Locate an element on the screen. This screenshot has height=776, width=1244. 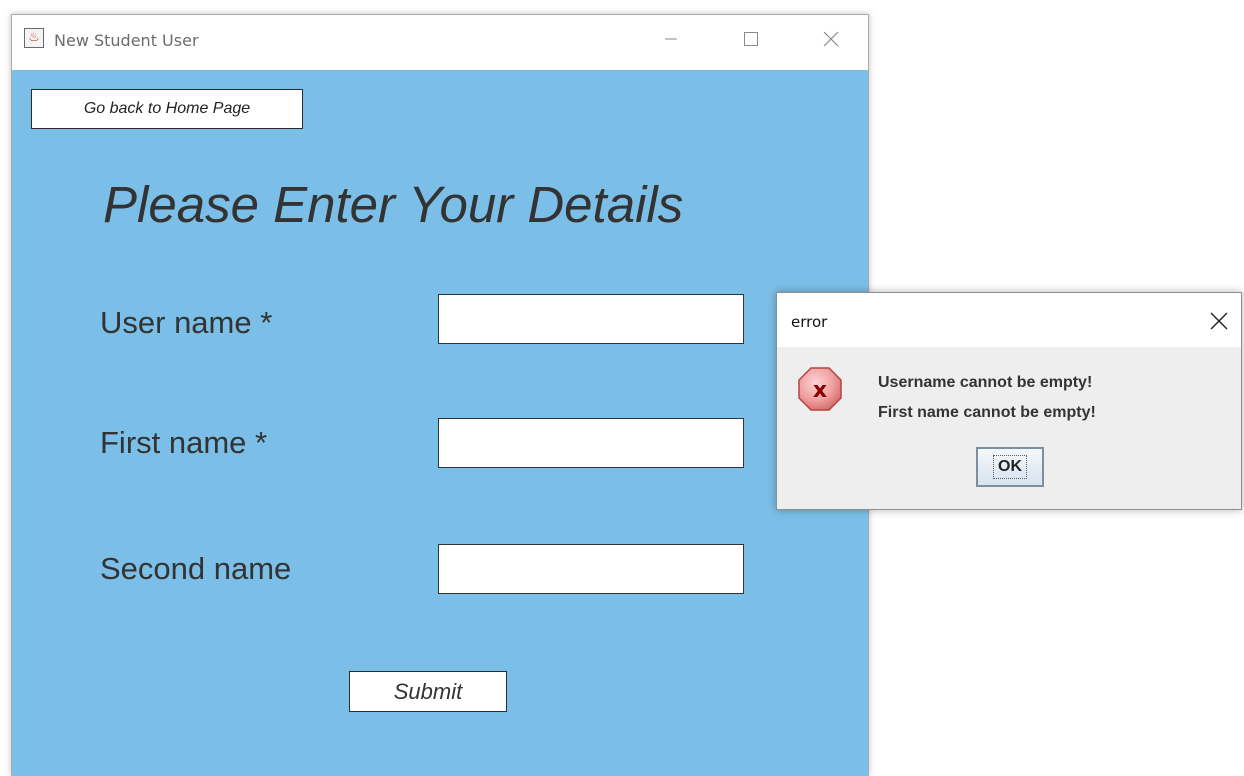
dialog-close-button is located at coordinates (1219, 321).